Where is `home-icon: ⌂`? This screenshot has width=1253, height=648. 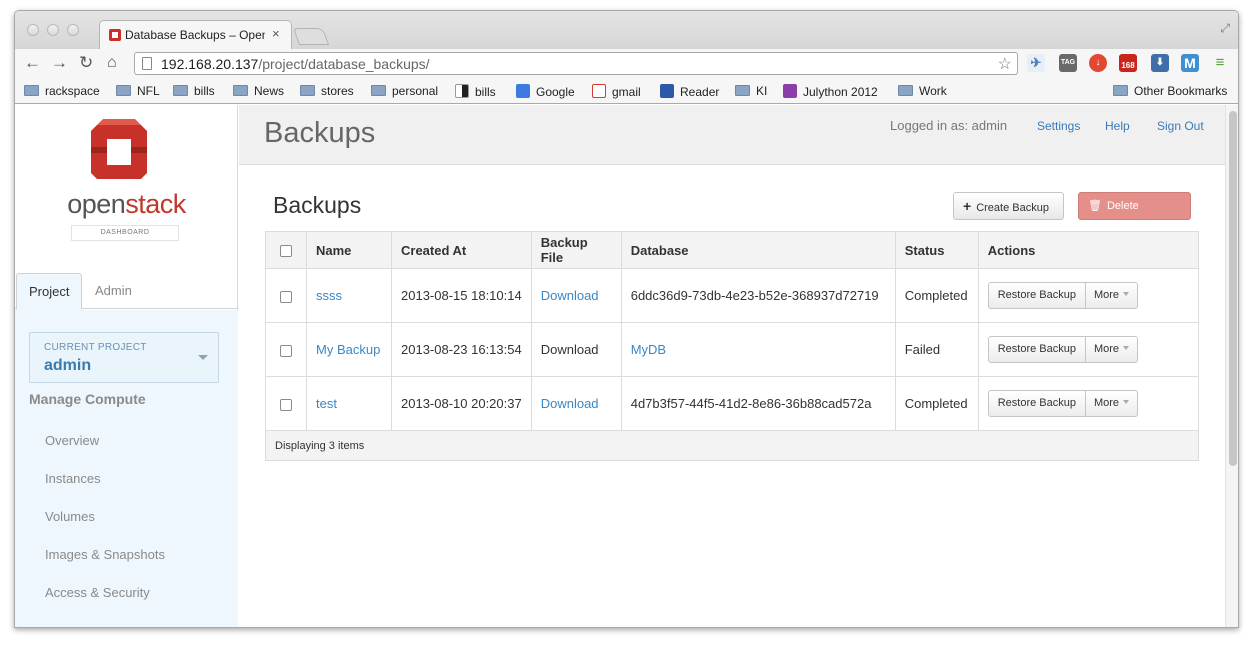
home-icon: ⌂ is located at coordinates (112, 63).